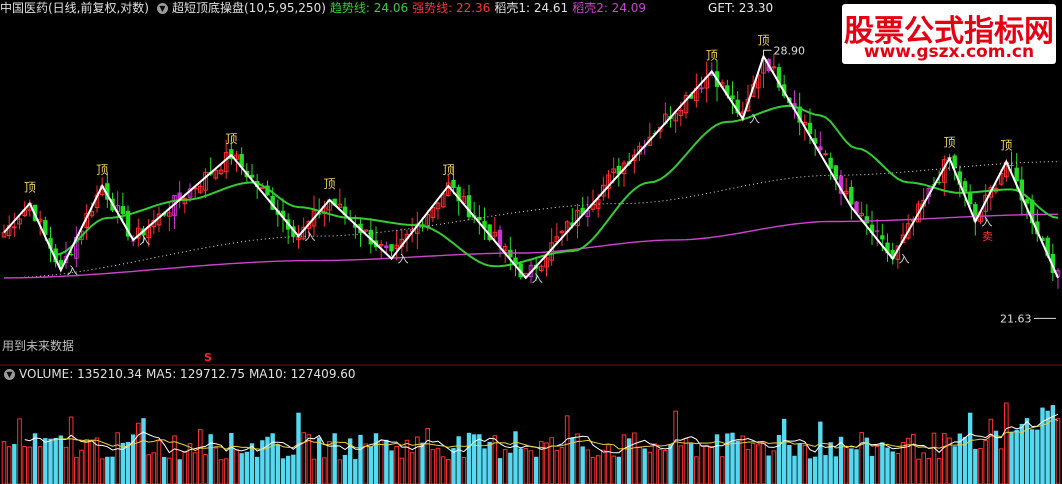 Image resolution: width=1062 pixels, height=484 pixels. Describe the element at coordinates (987, 236) in the screenshot. I see `sell-label: 卖` at that location.